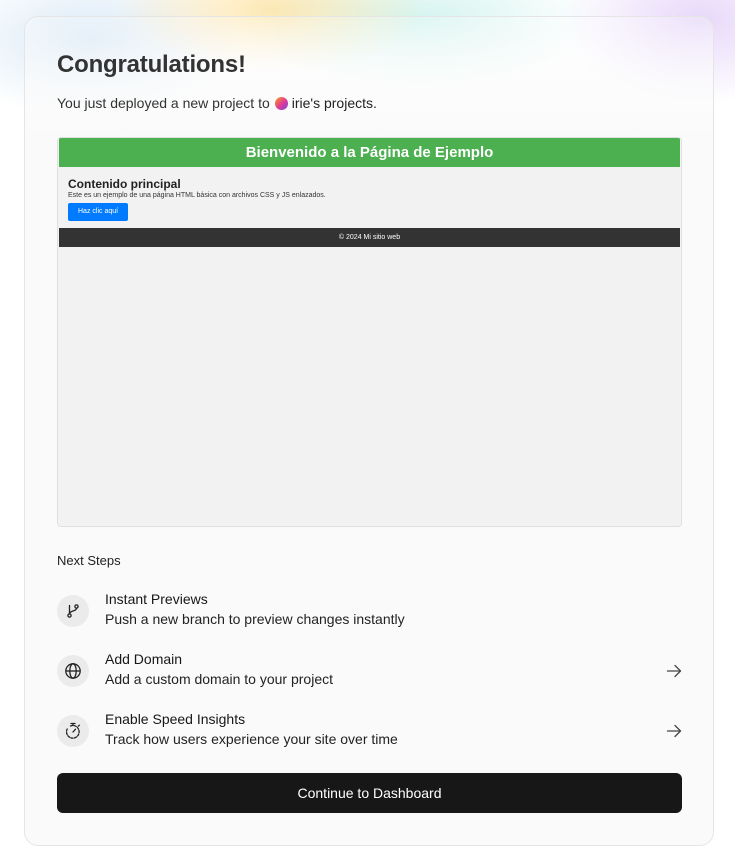  I want to click on git-branch-icon, so click(73, 611).